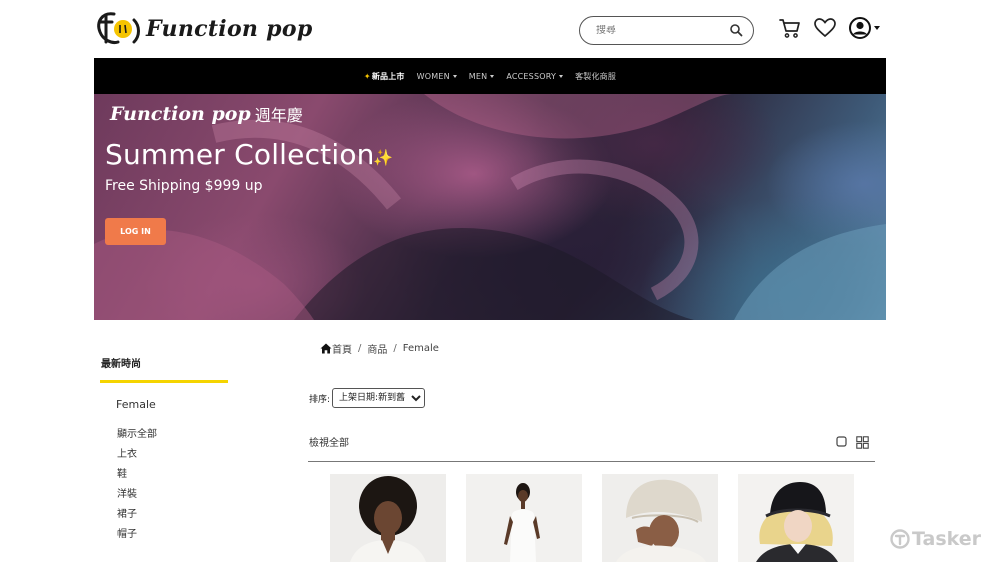  What do you see at coordinates (900, 539) in the screenshot?
I see `tasker-logo-icon` at bounding box center [900, 539].